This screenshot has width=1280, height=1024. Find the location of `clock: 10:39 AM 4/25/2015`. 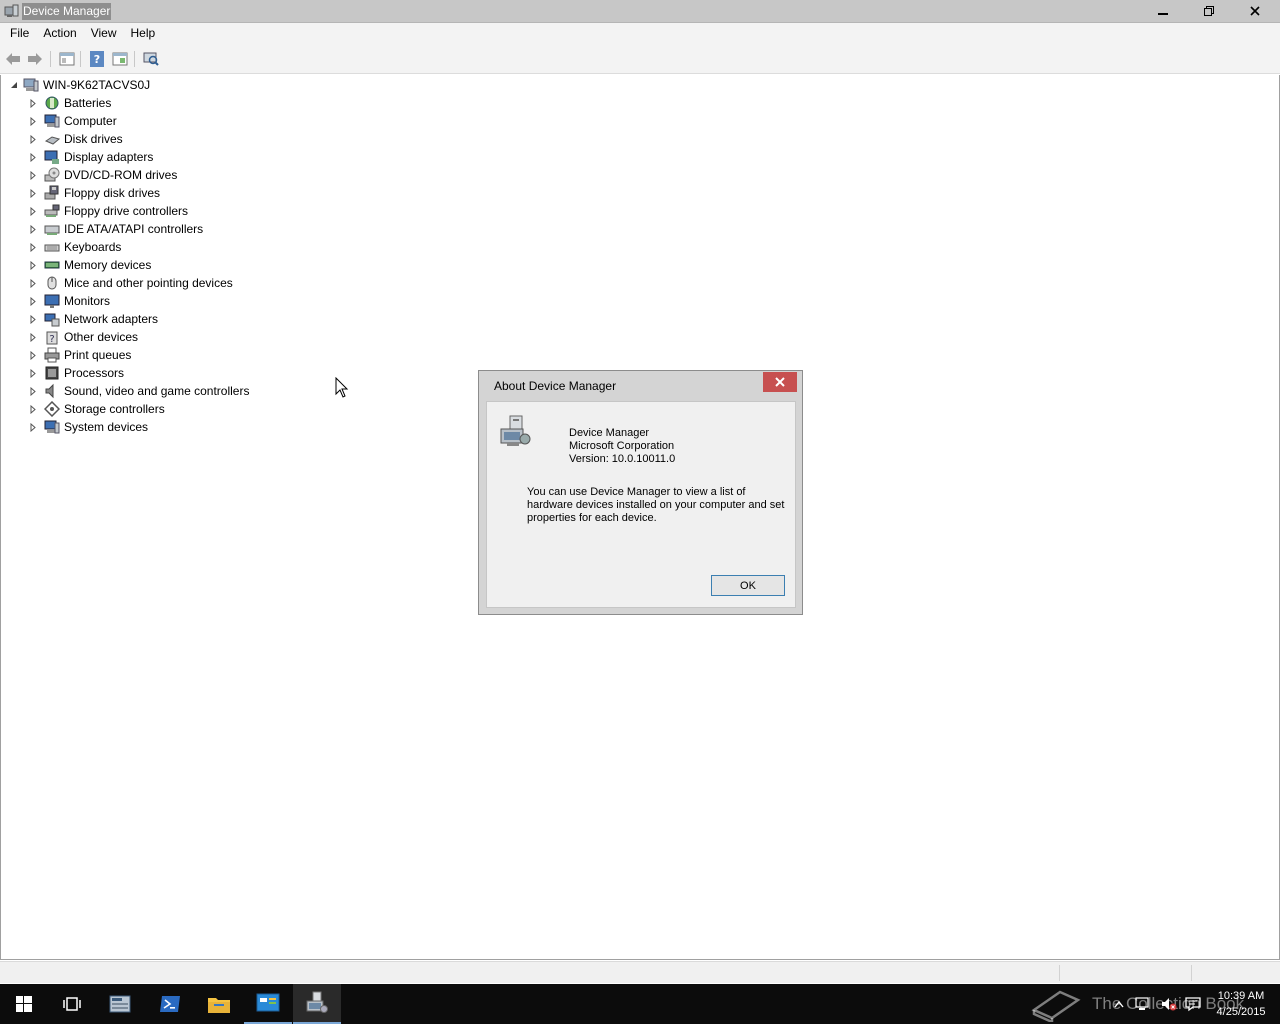

clock: 10:39 AM 4/25/2015 is located at coordinates (1241, 1004).